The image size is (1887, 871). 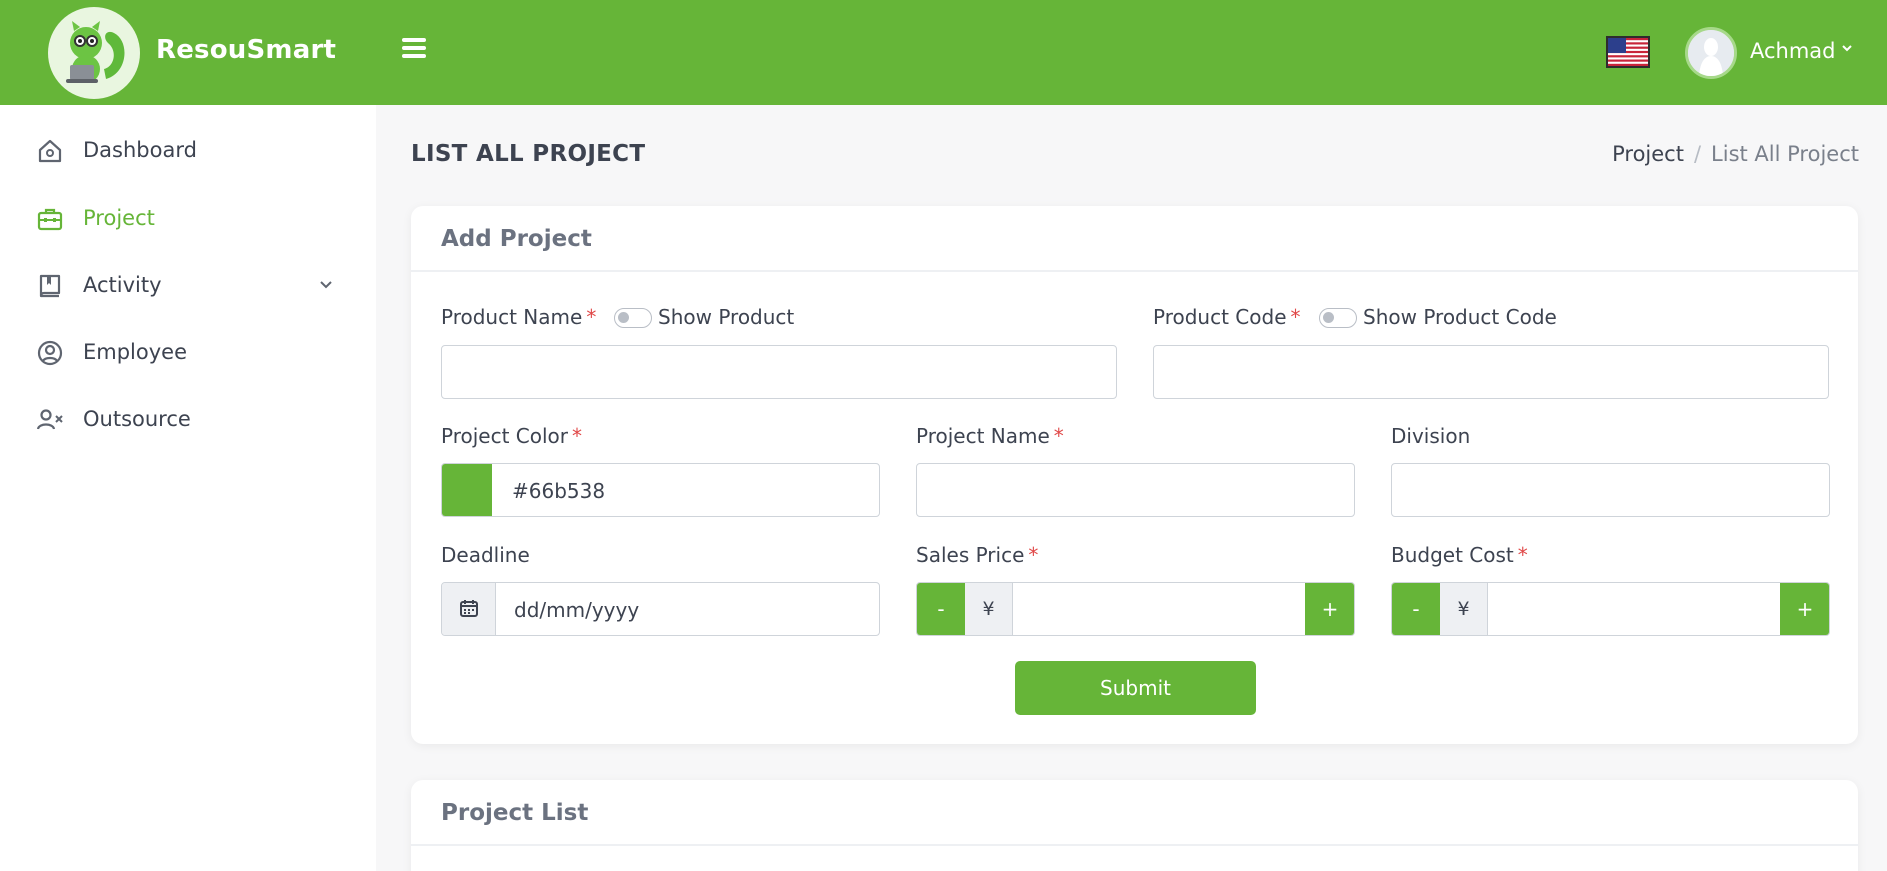 I want to click on card-header: Add Project, so click(x=1134, y=239).